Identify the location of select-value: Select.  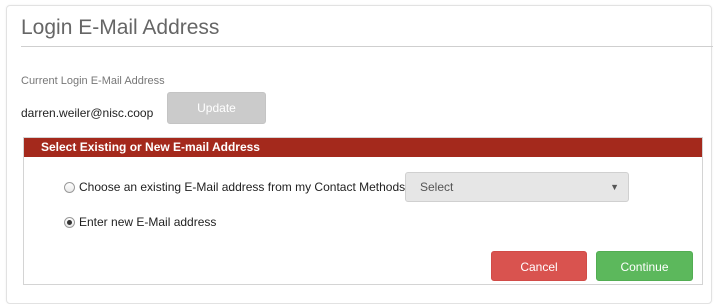
(437, 187).